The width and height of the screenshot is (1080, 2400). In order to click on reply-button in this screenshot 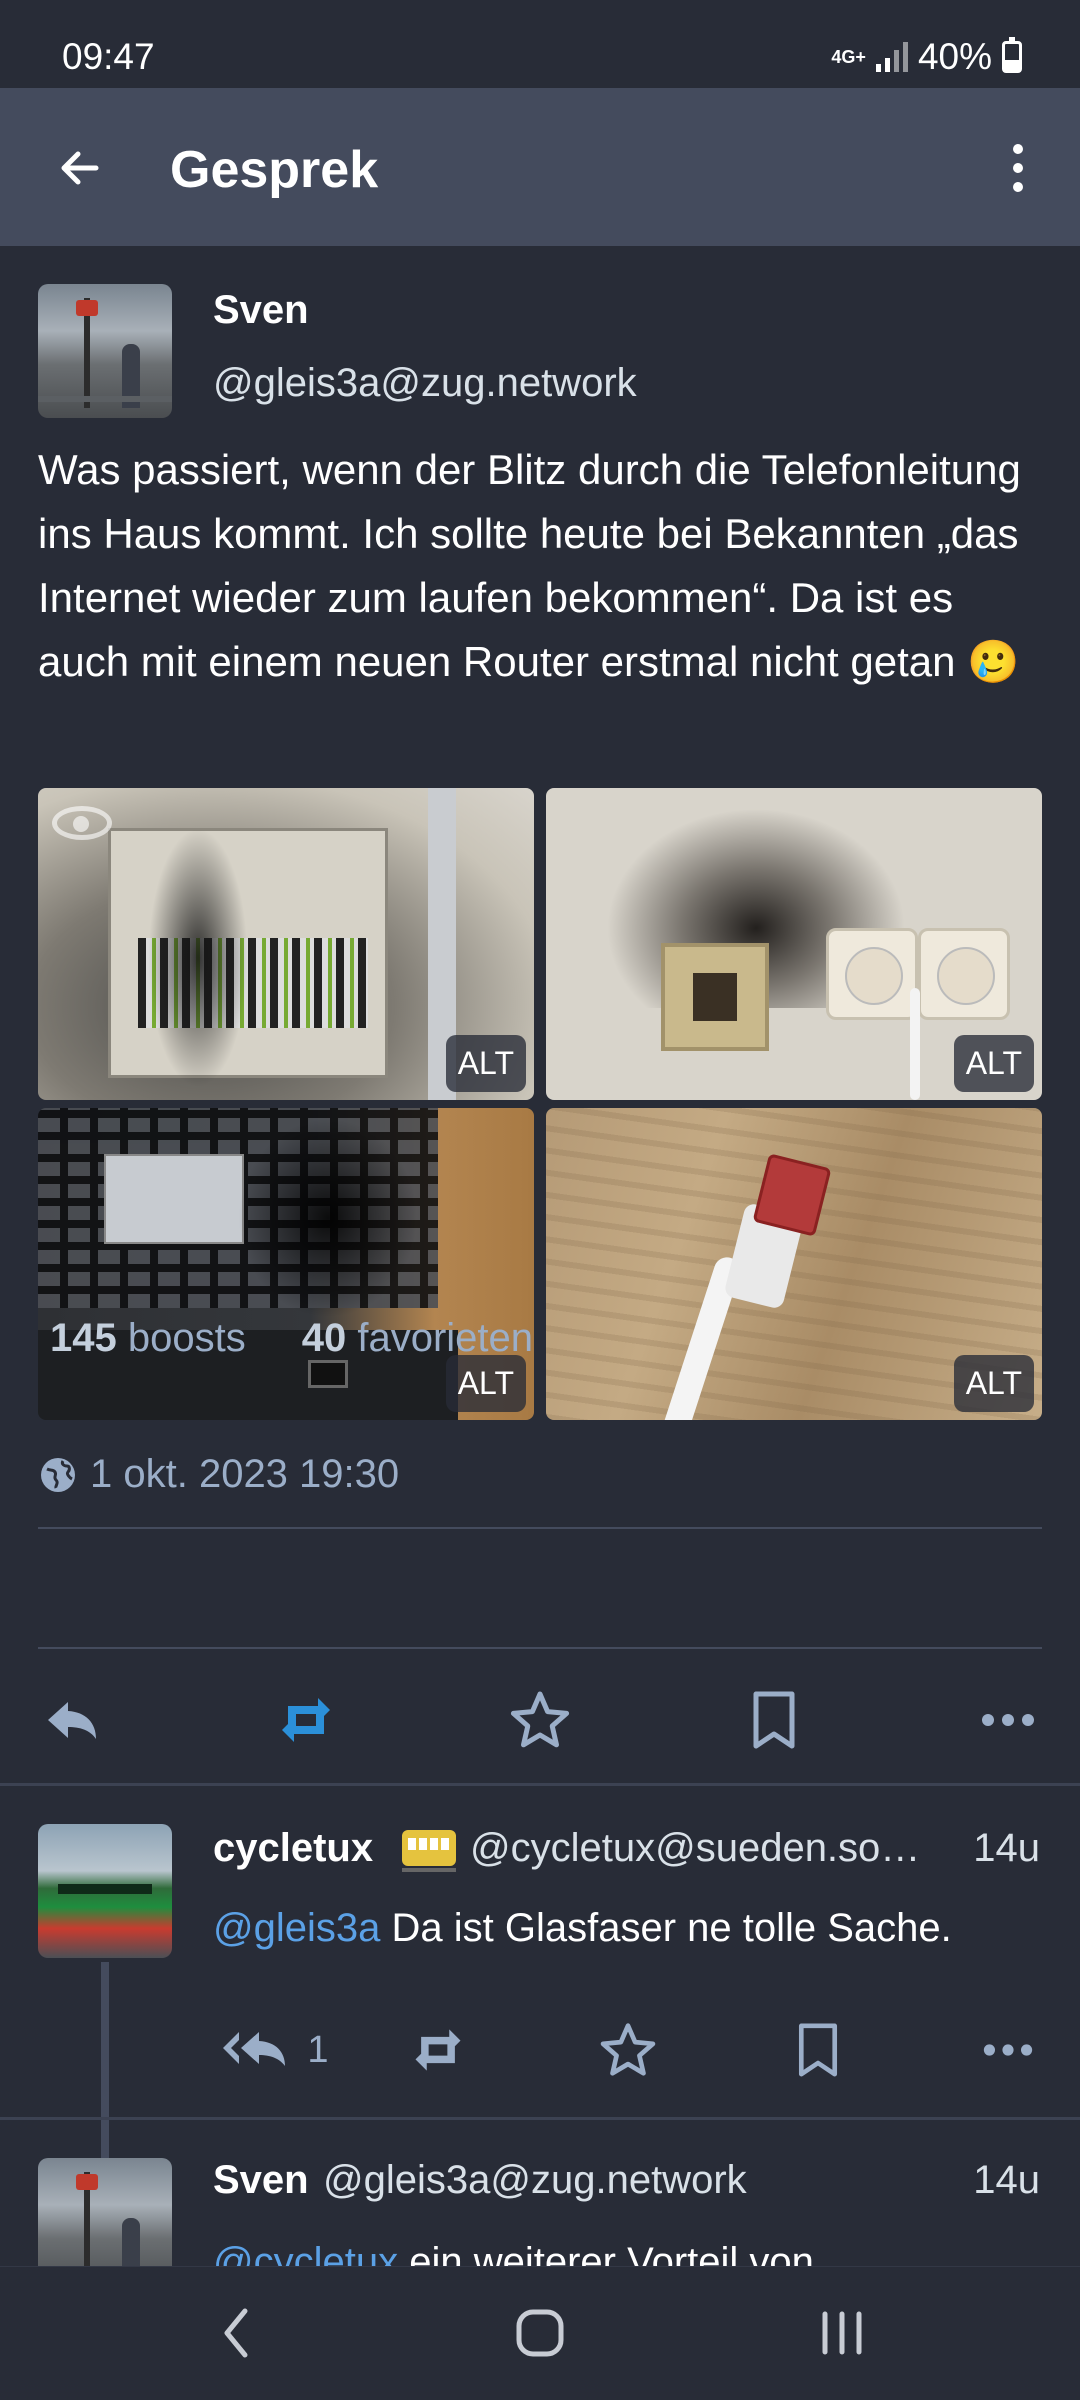, I will do `click(72, 1720)`.